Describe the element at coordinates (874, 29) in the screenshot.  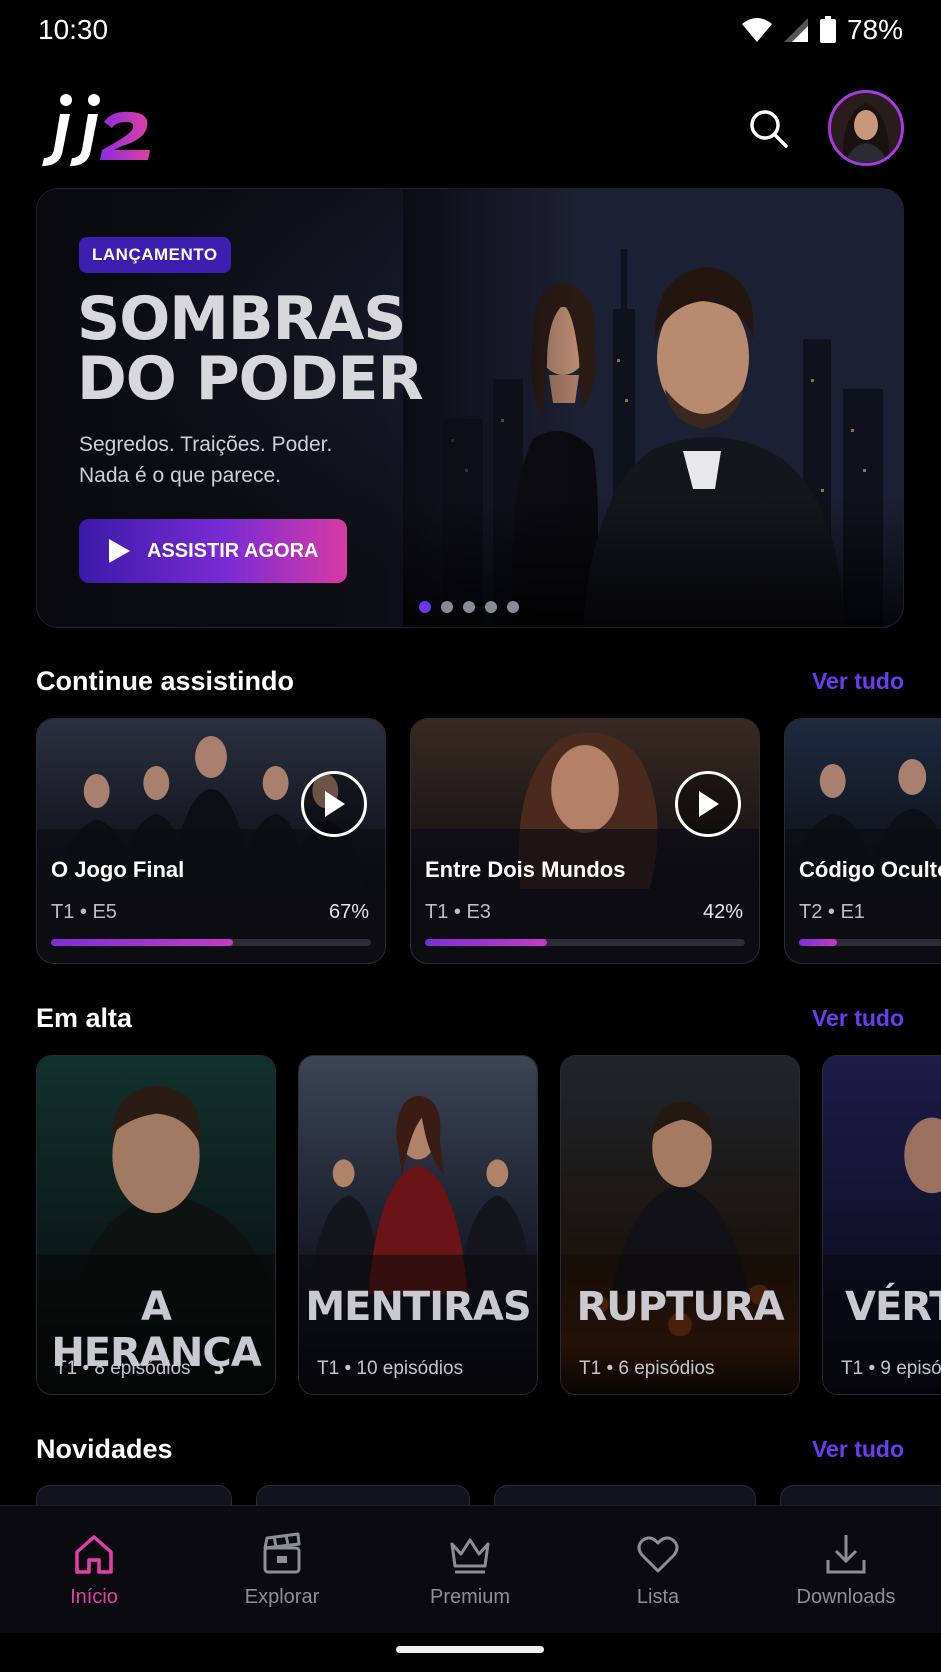
I see `battery-level: 78%` at that location.